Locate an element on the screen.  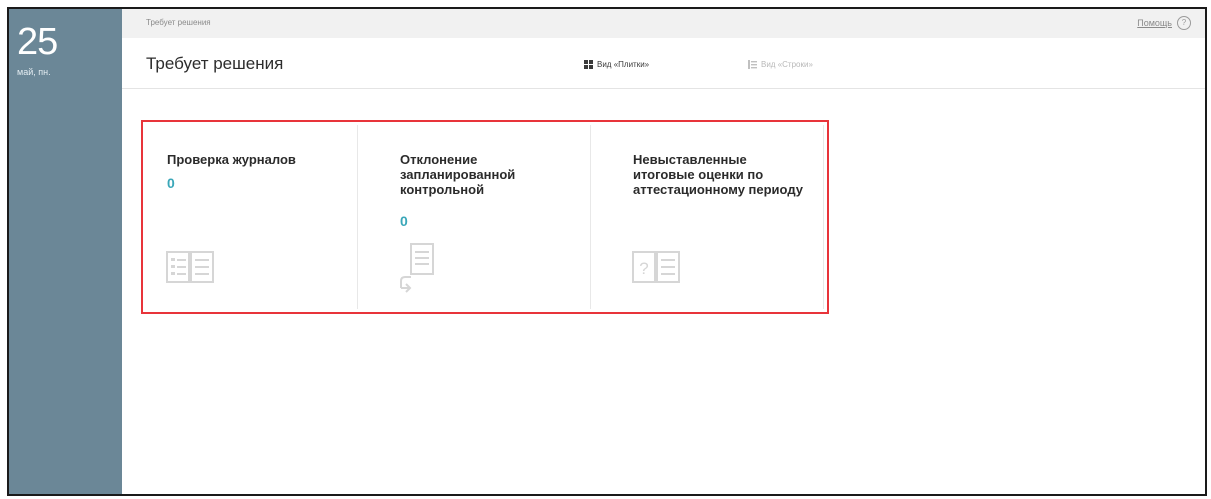
help-icon: ? is located at coordinates (1184, 23).